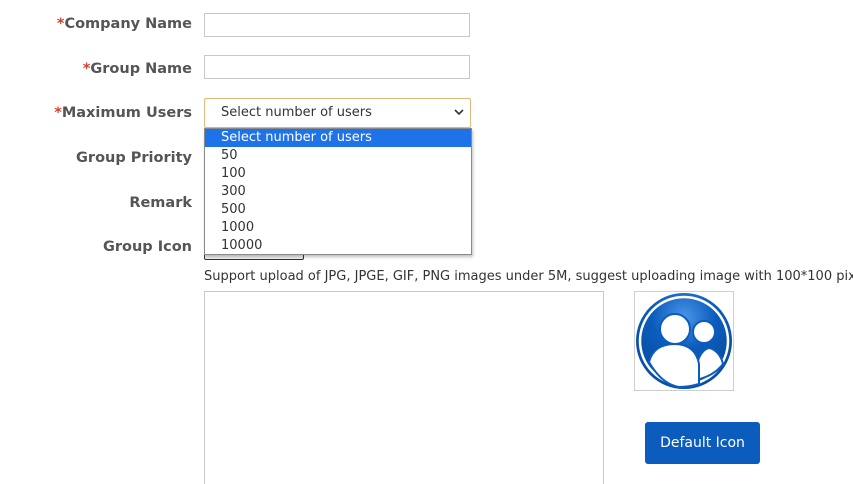 The height and width of the screenshot is (484, 853). I want to click on maximum-users-label: *Maximum Users, so click(123, 113).